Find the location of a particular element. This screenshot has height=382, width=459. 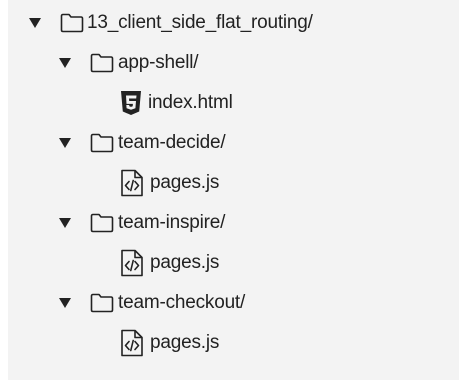

tree-row-folder: team-decide/ is located at coordinates (142, 143).